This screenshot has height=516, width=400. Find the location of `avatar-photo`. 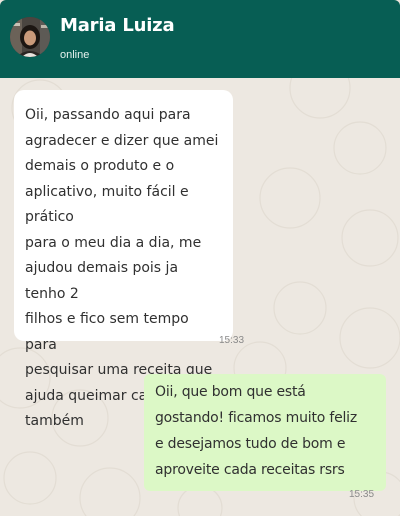

avatar-photo is located at coordinates (30, 37).